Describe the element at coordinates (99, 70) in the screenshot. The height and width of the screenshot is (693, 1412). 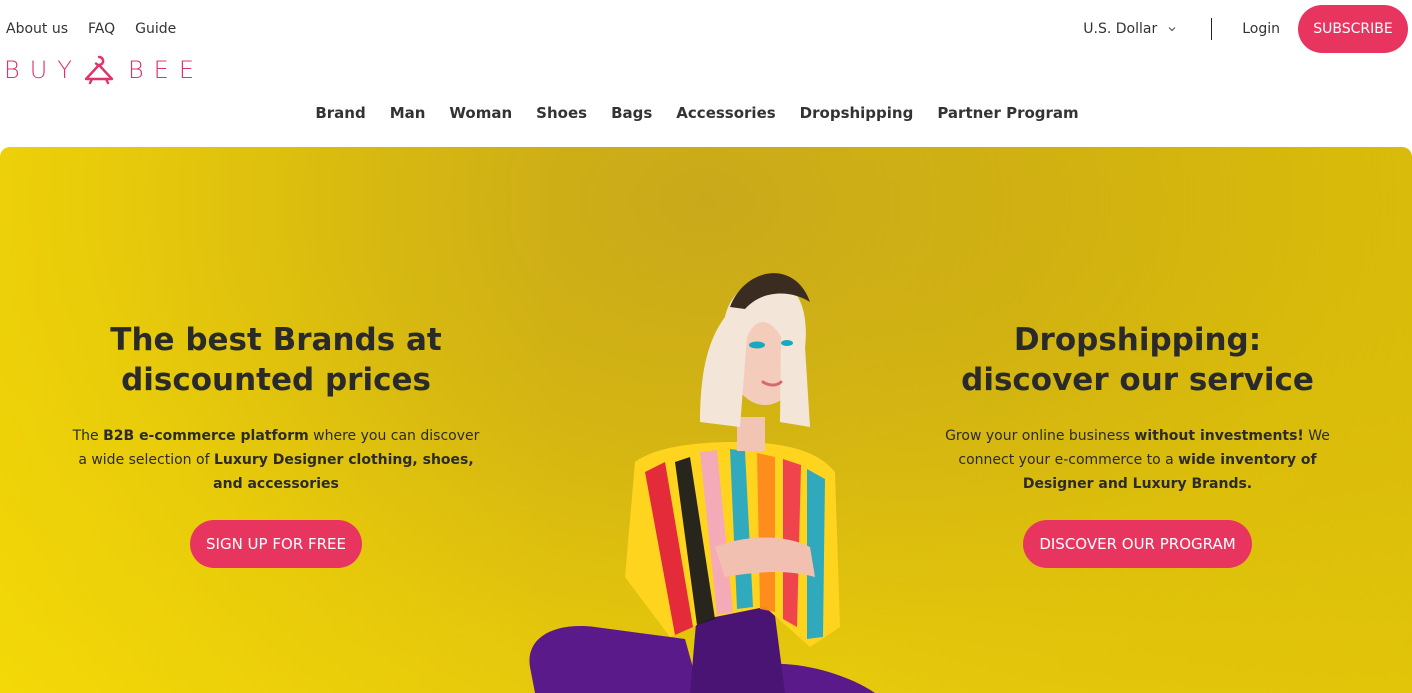
I see `hanger-icon` at that location.